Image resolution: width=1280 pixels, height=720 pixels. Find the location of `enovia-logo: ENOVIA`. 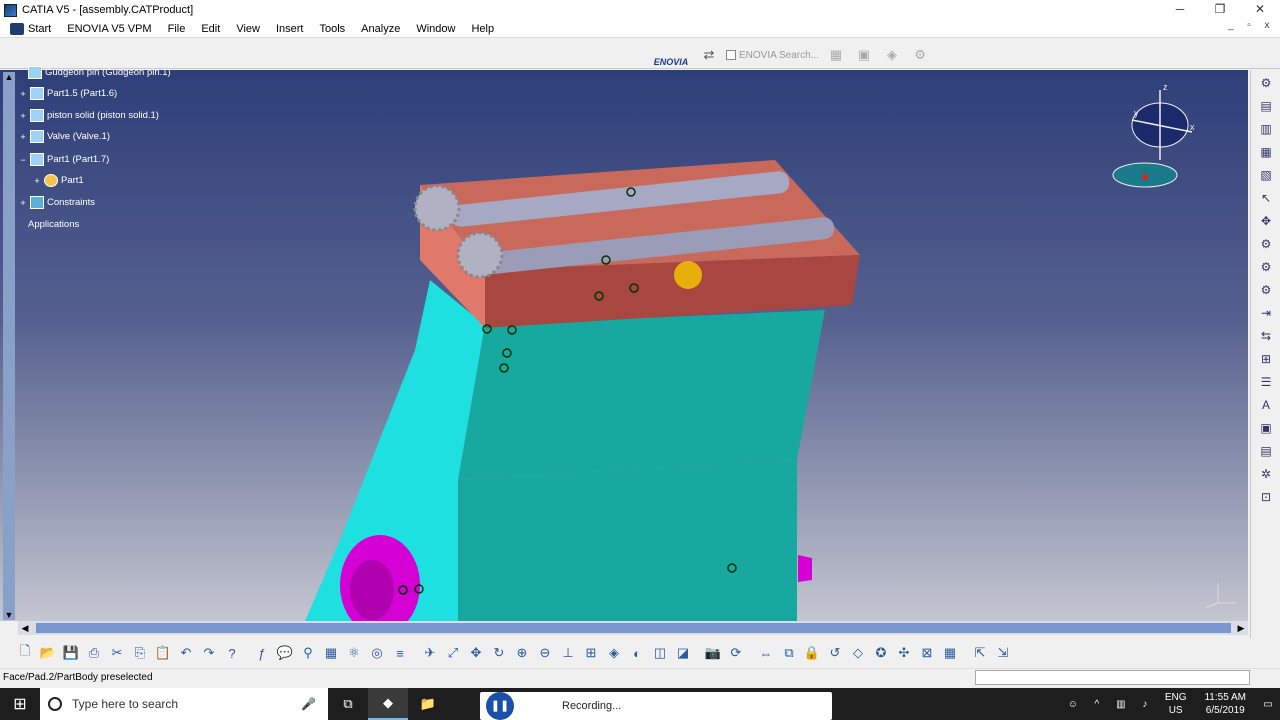

enovia-logo: ENOVIA is located at coordinates (671, 55).